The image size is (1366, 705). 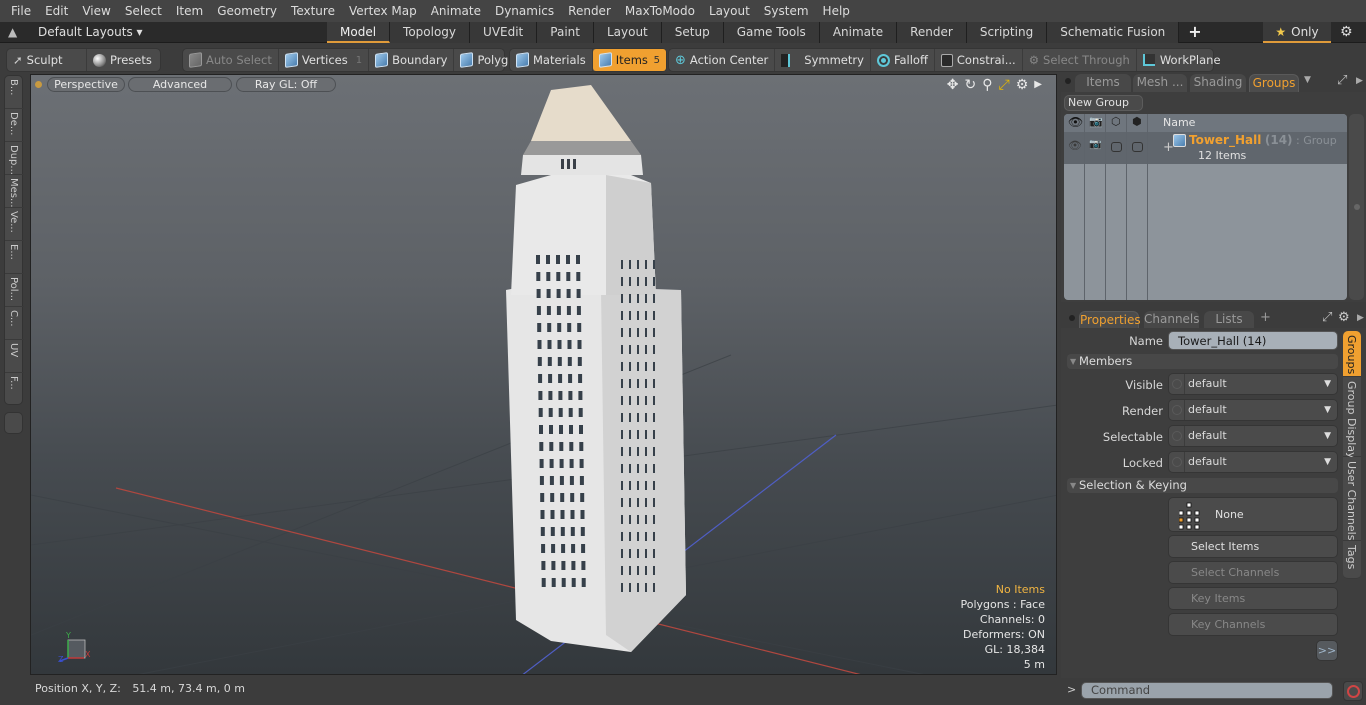 I want to click on zoom-view-icon: ⚲, so click(x=987, y=85).